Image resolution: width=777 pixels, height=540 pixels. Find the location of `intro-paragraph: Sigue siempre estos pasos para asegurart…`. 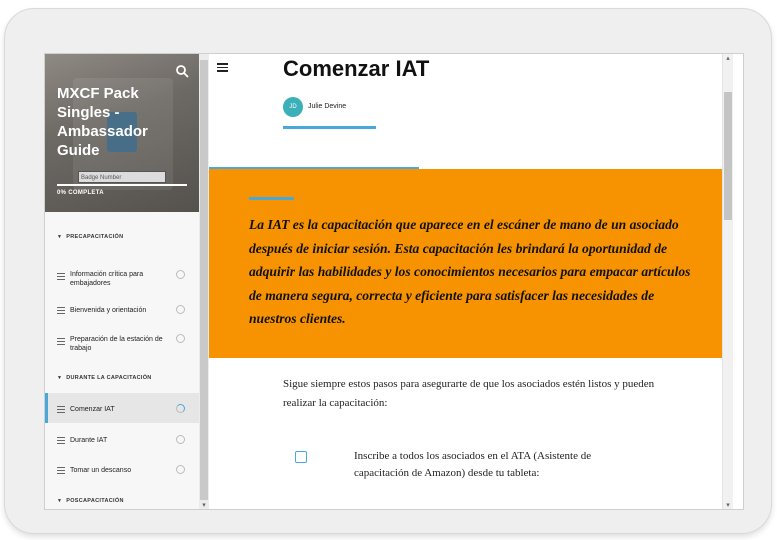

intro-paragraph: Sigue siempre estos pasos para asegurart… is located at coordinates (469, 393).